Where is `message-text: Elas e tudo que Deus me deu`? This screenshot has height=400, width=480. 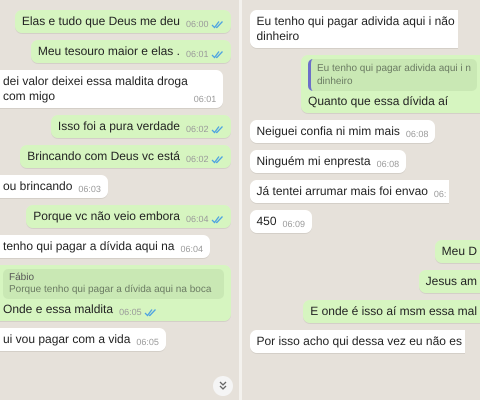 message-text: Elas e tudo que Deus me deu is located at coordinates (101, 21).